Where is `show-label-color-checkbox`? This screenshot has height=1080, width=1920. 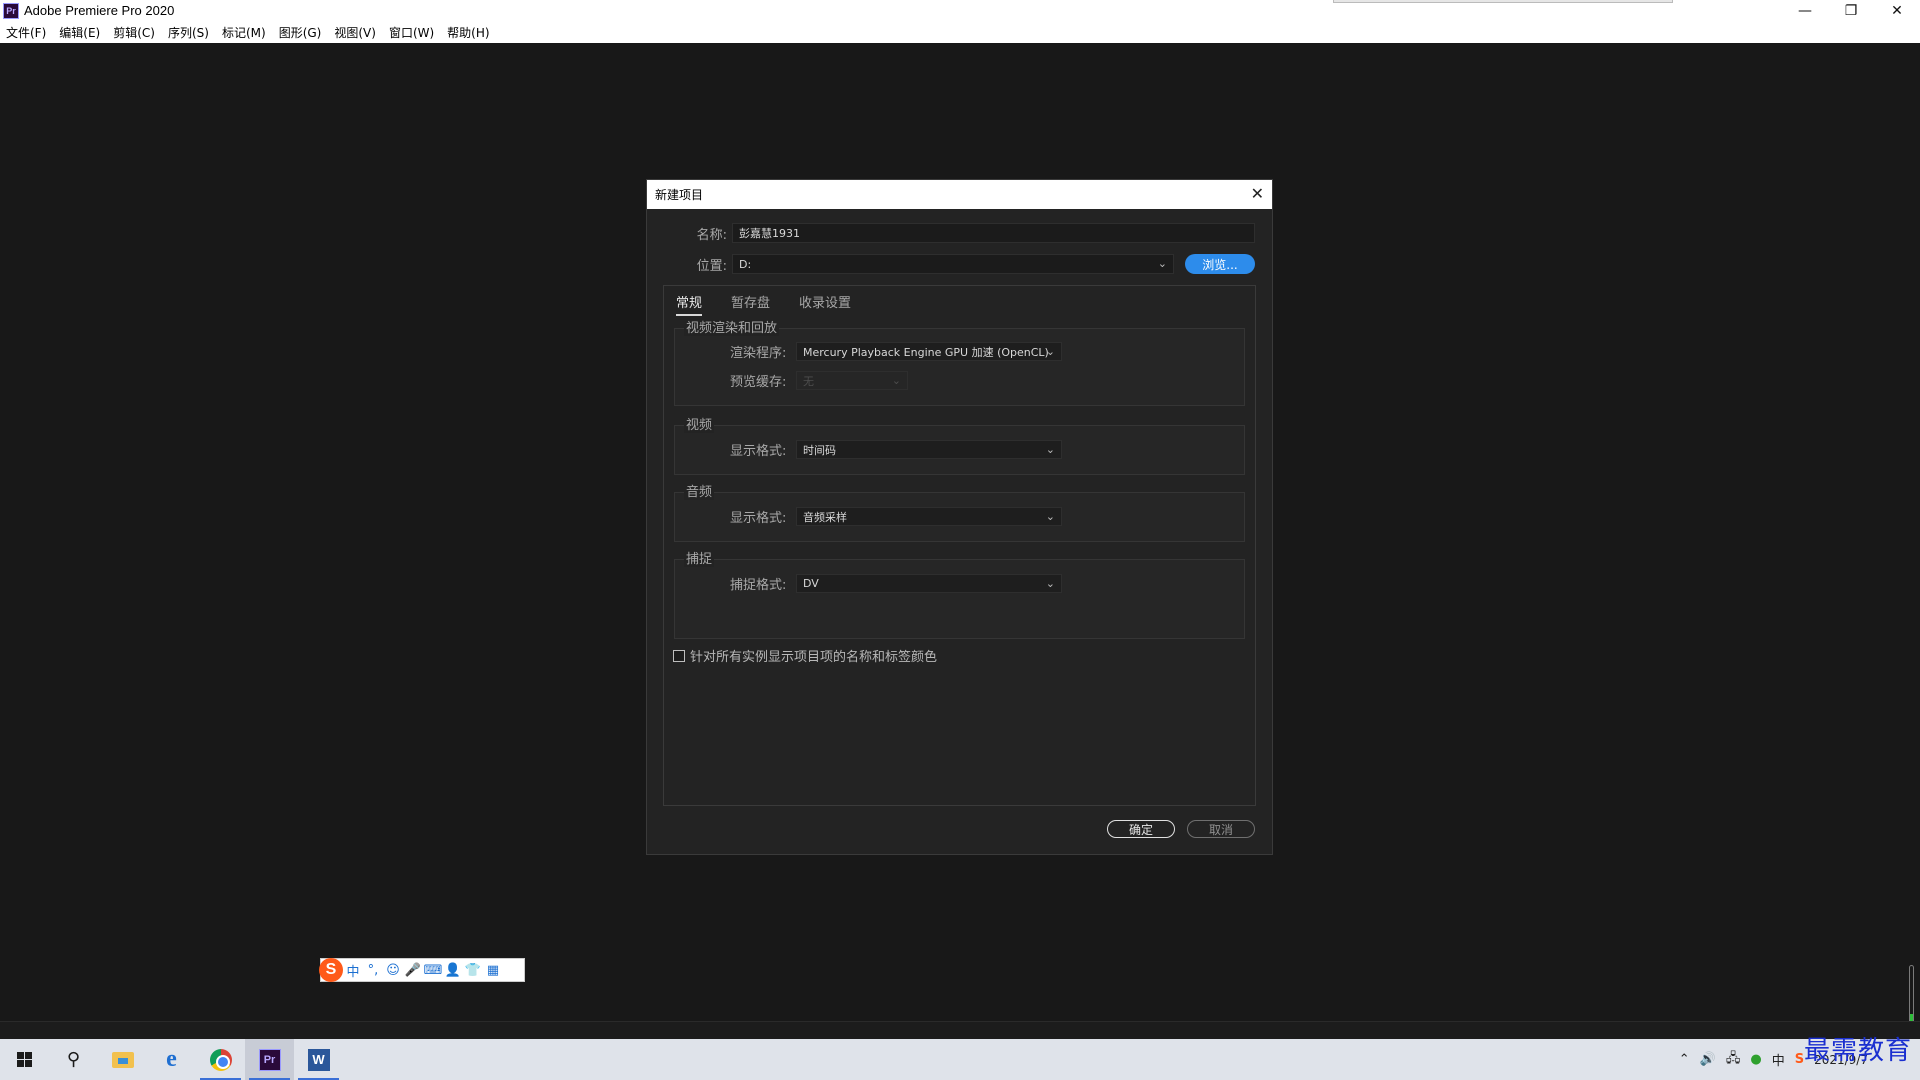 show-label-color-checkbox is located at coordinates (679, 655).